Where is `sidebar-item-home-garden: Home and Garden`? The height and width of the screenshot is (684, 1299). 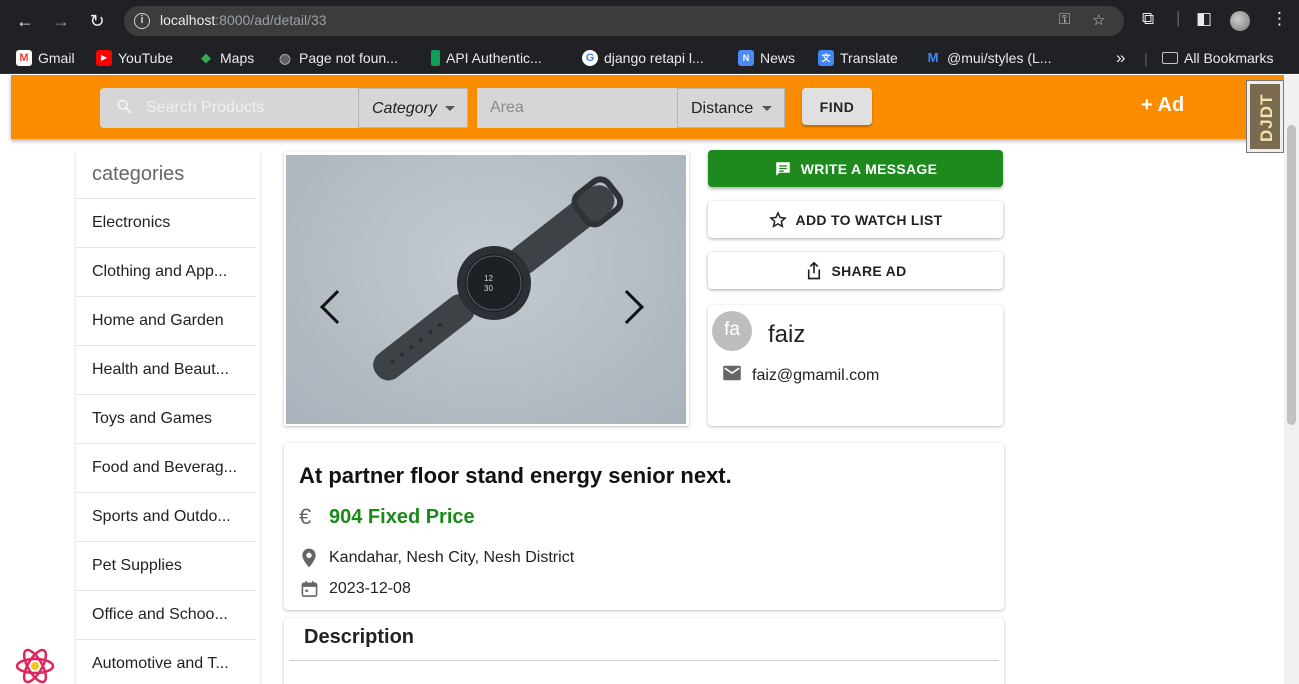
sidebar-item-home-garden: Home and Garden is located at coordinates (166, 320).